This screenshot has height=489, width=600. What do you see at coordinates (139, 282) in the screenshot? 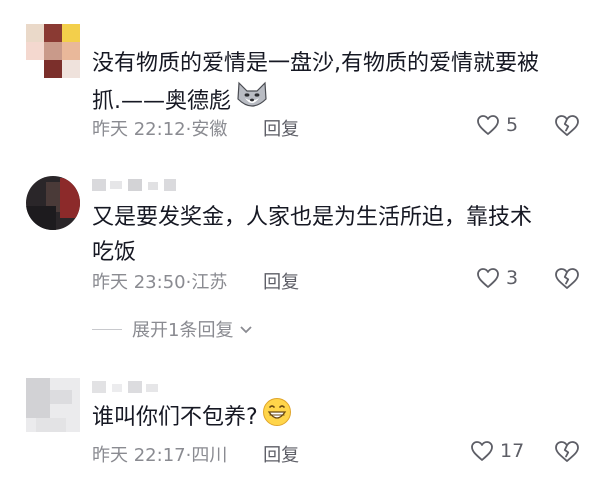
I see `comment-time: 昨天 23:50` at bounding box center [139, 282].